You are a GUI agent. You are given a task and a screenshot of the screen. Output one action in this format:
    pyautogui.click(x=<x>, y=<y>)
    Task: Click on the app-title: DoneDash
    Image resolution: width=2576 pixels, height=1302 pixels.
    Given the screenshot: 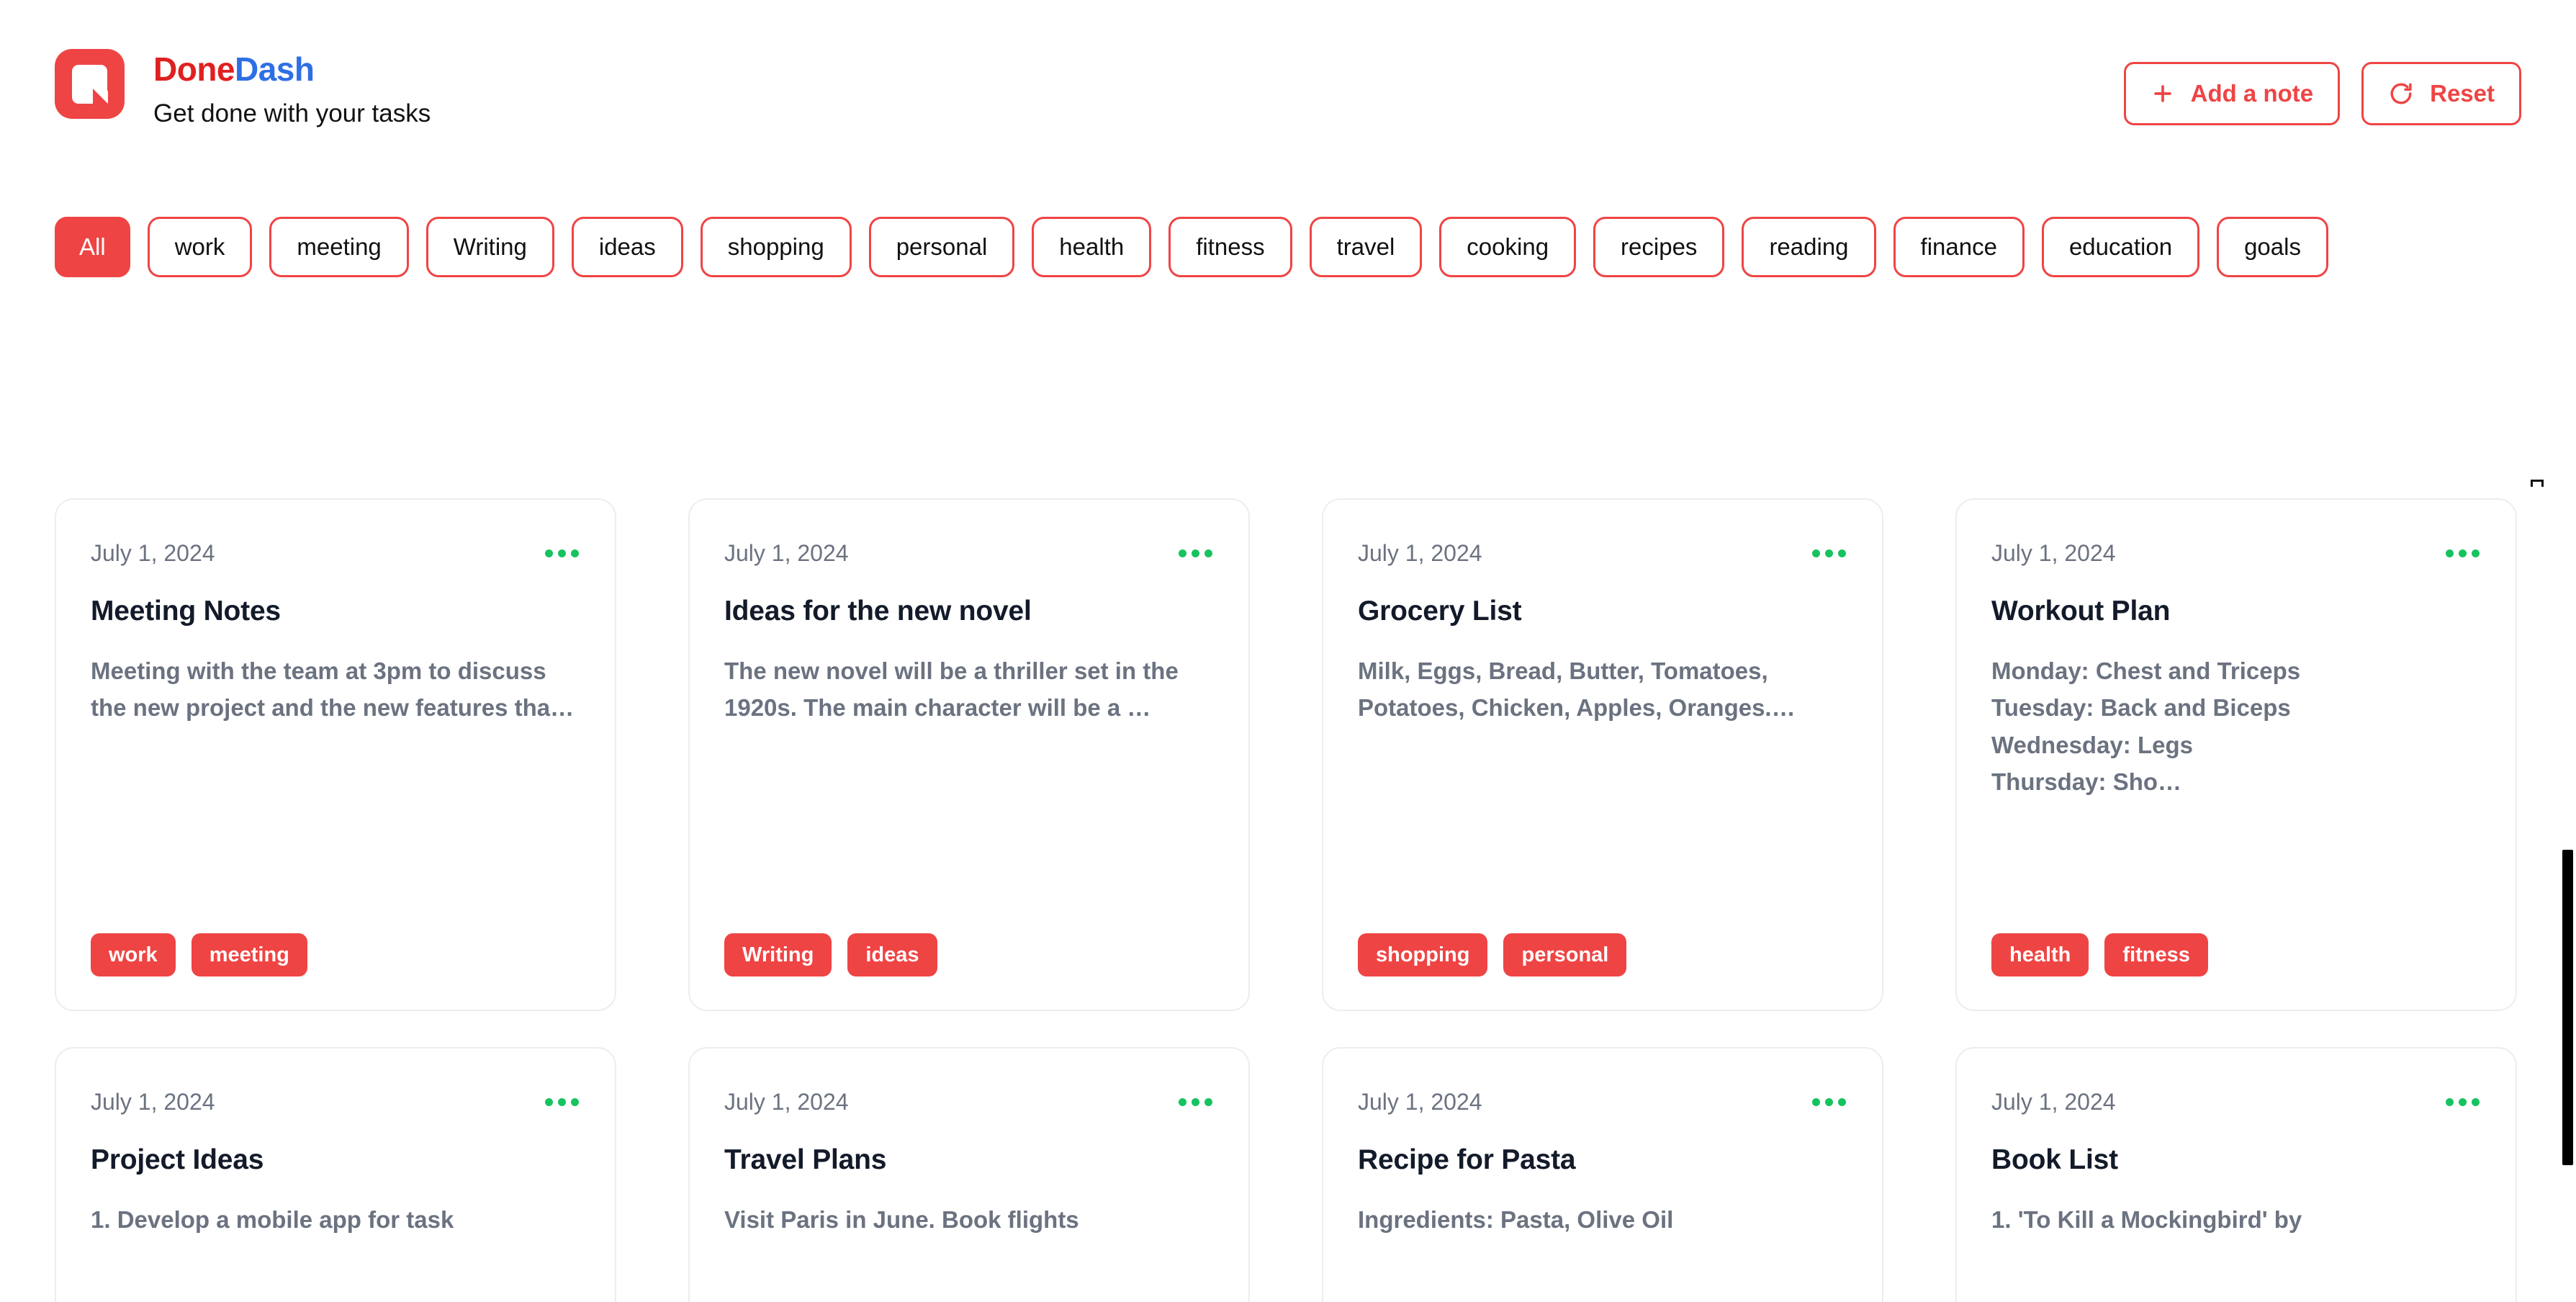 What is the action you would take?
    pyautogui.click(x=292, y=69)
    